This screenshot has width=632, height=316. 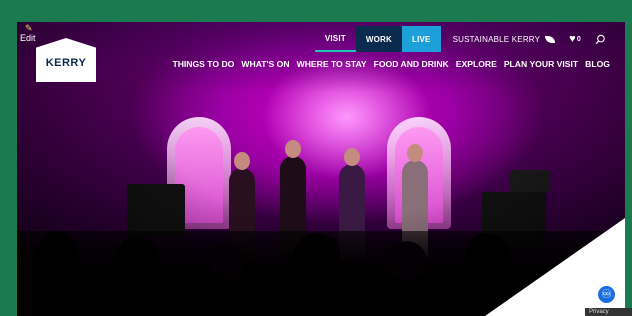 I want to click on leaf-icon, so click(x=550, y=39).